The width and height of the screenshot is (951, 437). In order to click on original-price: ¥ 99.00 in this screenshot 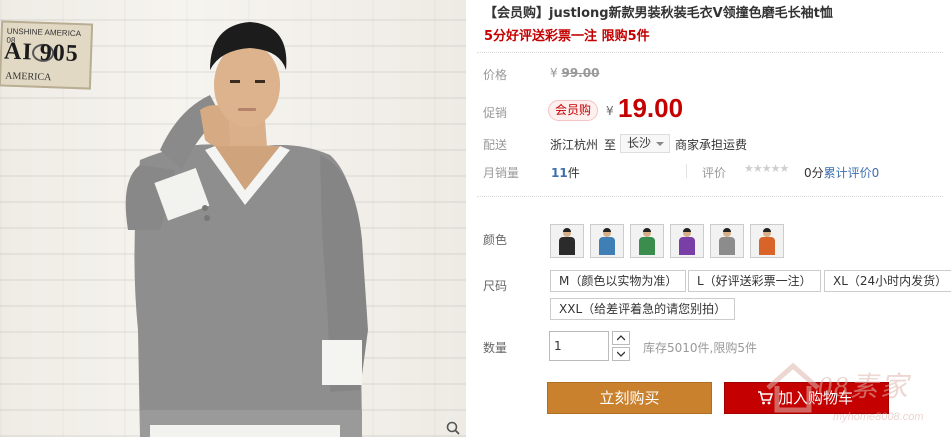, I will do `click(574, 73)`.